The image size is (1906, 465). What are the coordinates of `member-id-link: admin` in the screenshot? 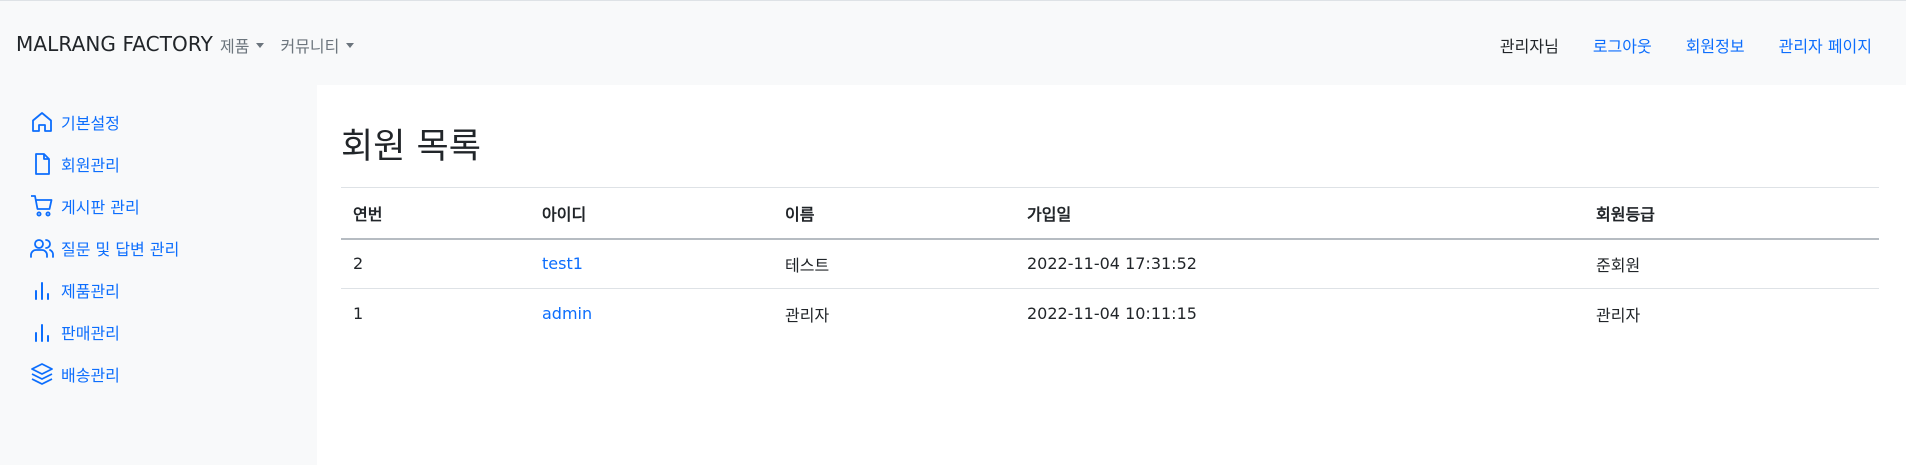 It's located at (567, 313).